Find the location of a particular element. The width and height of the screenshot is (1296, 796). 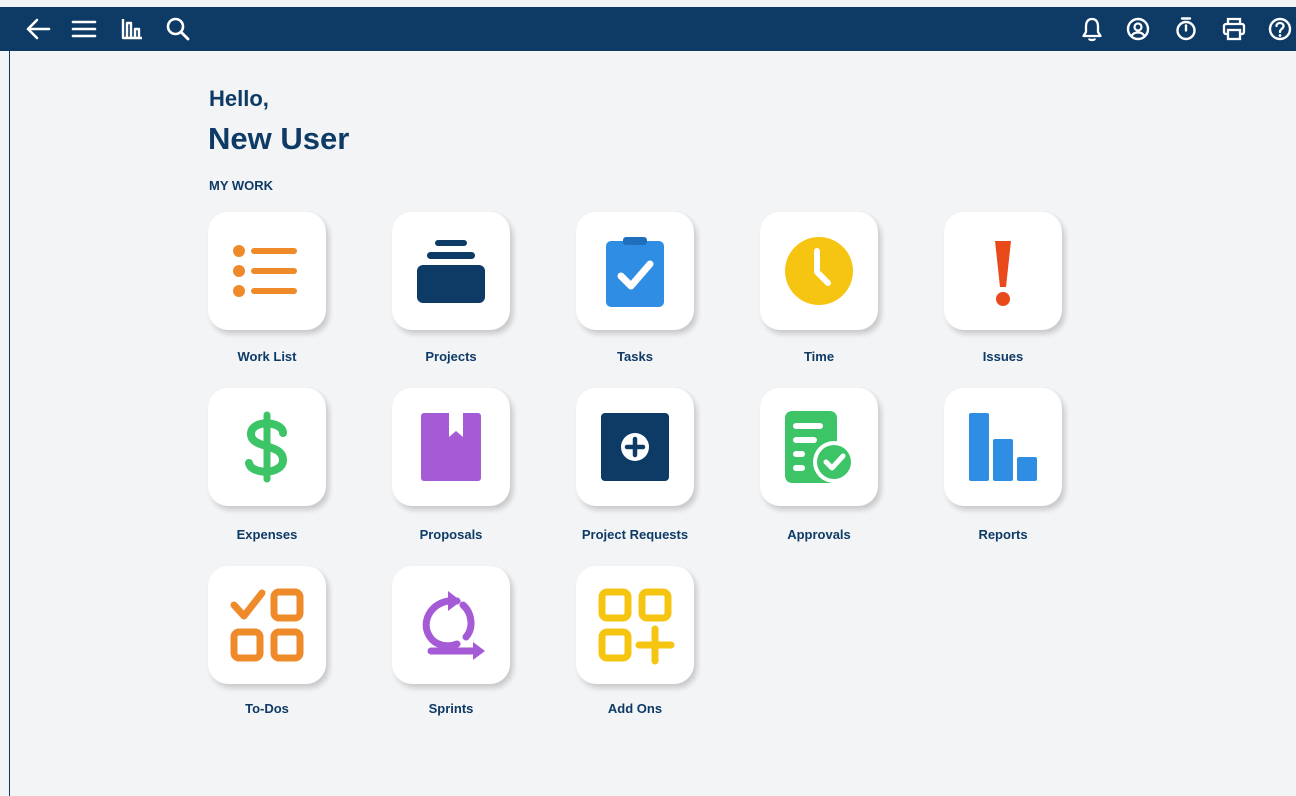

section-title: MY WORK is located at coordinates (241, 185).